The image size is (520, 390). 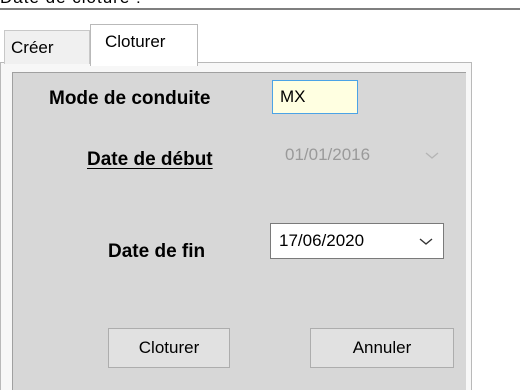 I want to click on end-date-value: 17/06/2020, so click(x=322, y=240).